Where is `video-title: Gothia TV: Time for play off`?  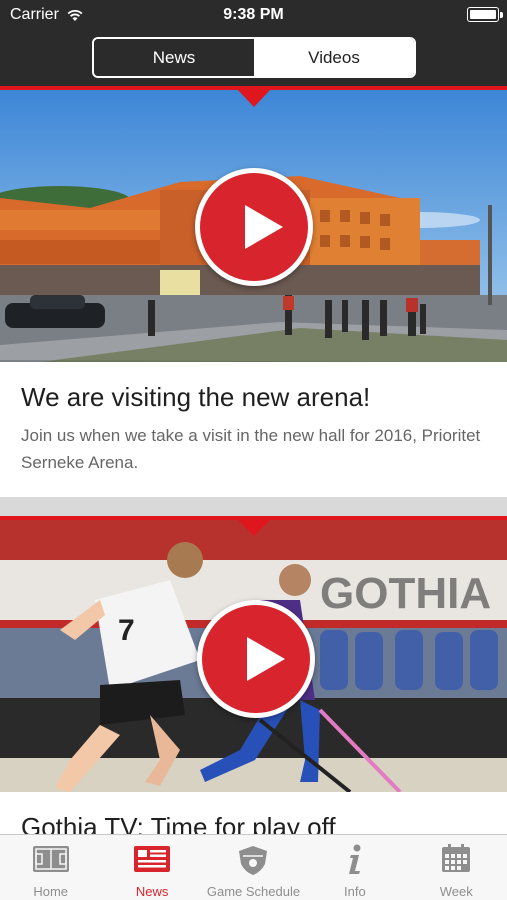 video-title: Gothia TV: Time for play off is located at coordinates (178, 823).